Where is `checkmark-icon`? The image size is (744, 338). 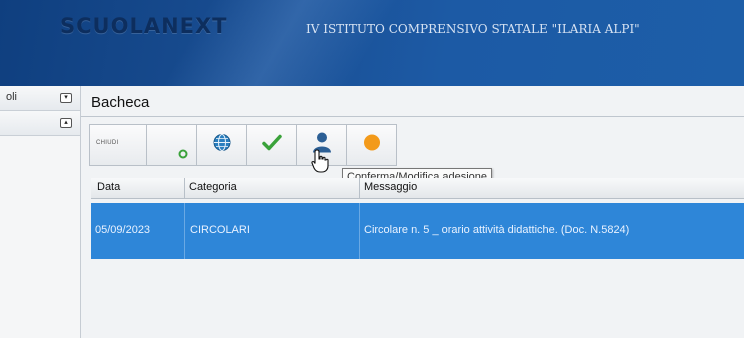 checkmark-icon is located at coordinates (271, 145).